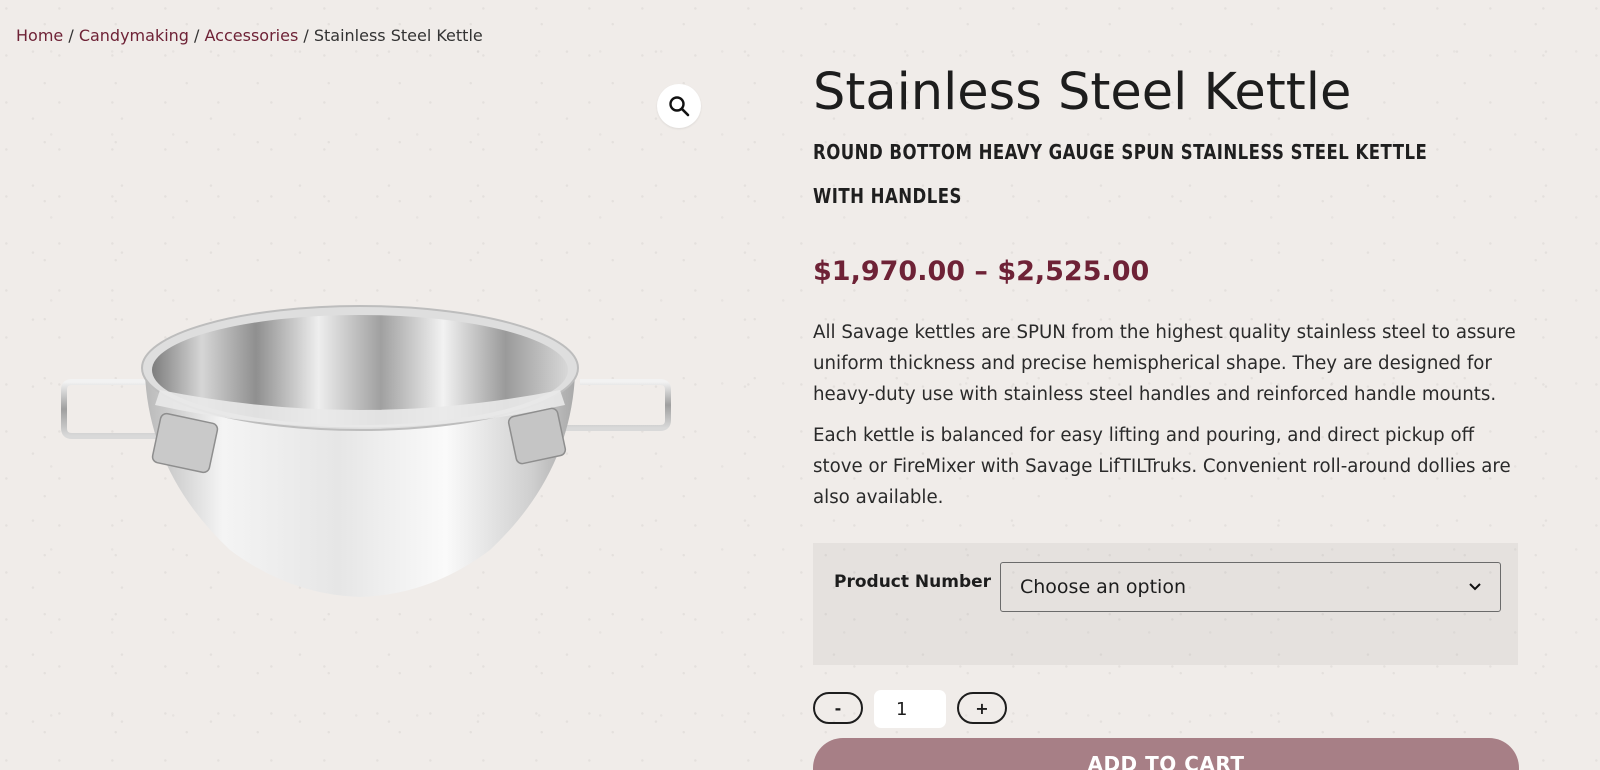 The image size is (1600, 770). What do you see at coordinates (134, 35) in the screenshot?
I see `breadcrumb-candymaking-link: Candymaking` at bounding box center [134, 35].